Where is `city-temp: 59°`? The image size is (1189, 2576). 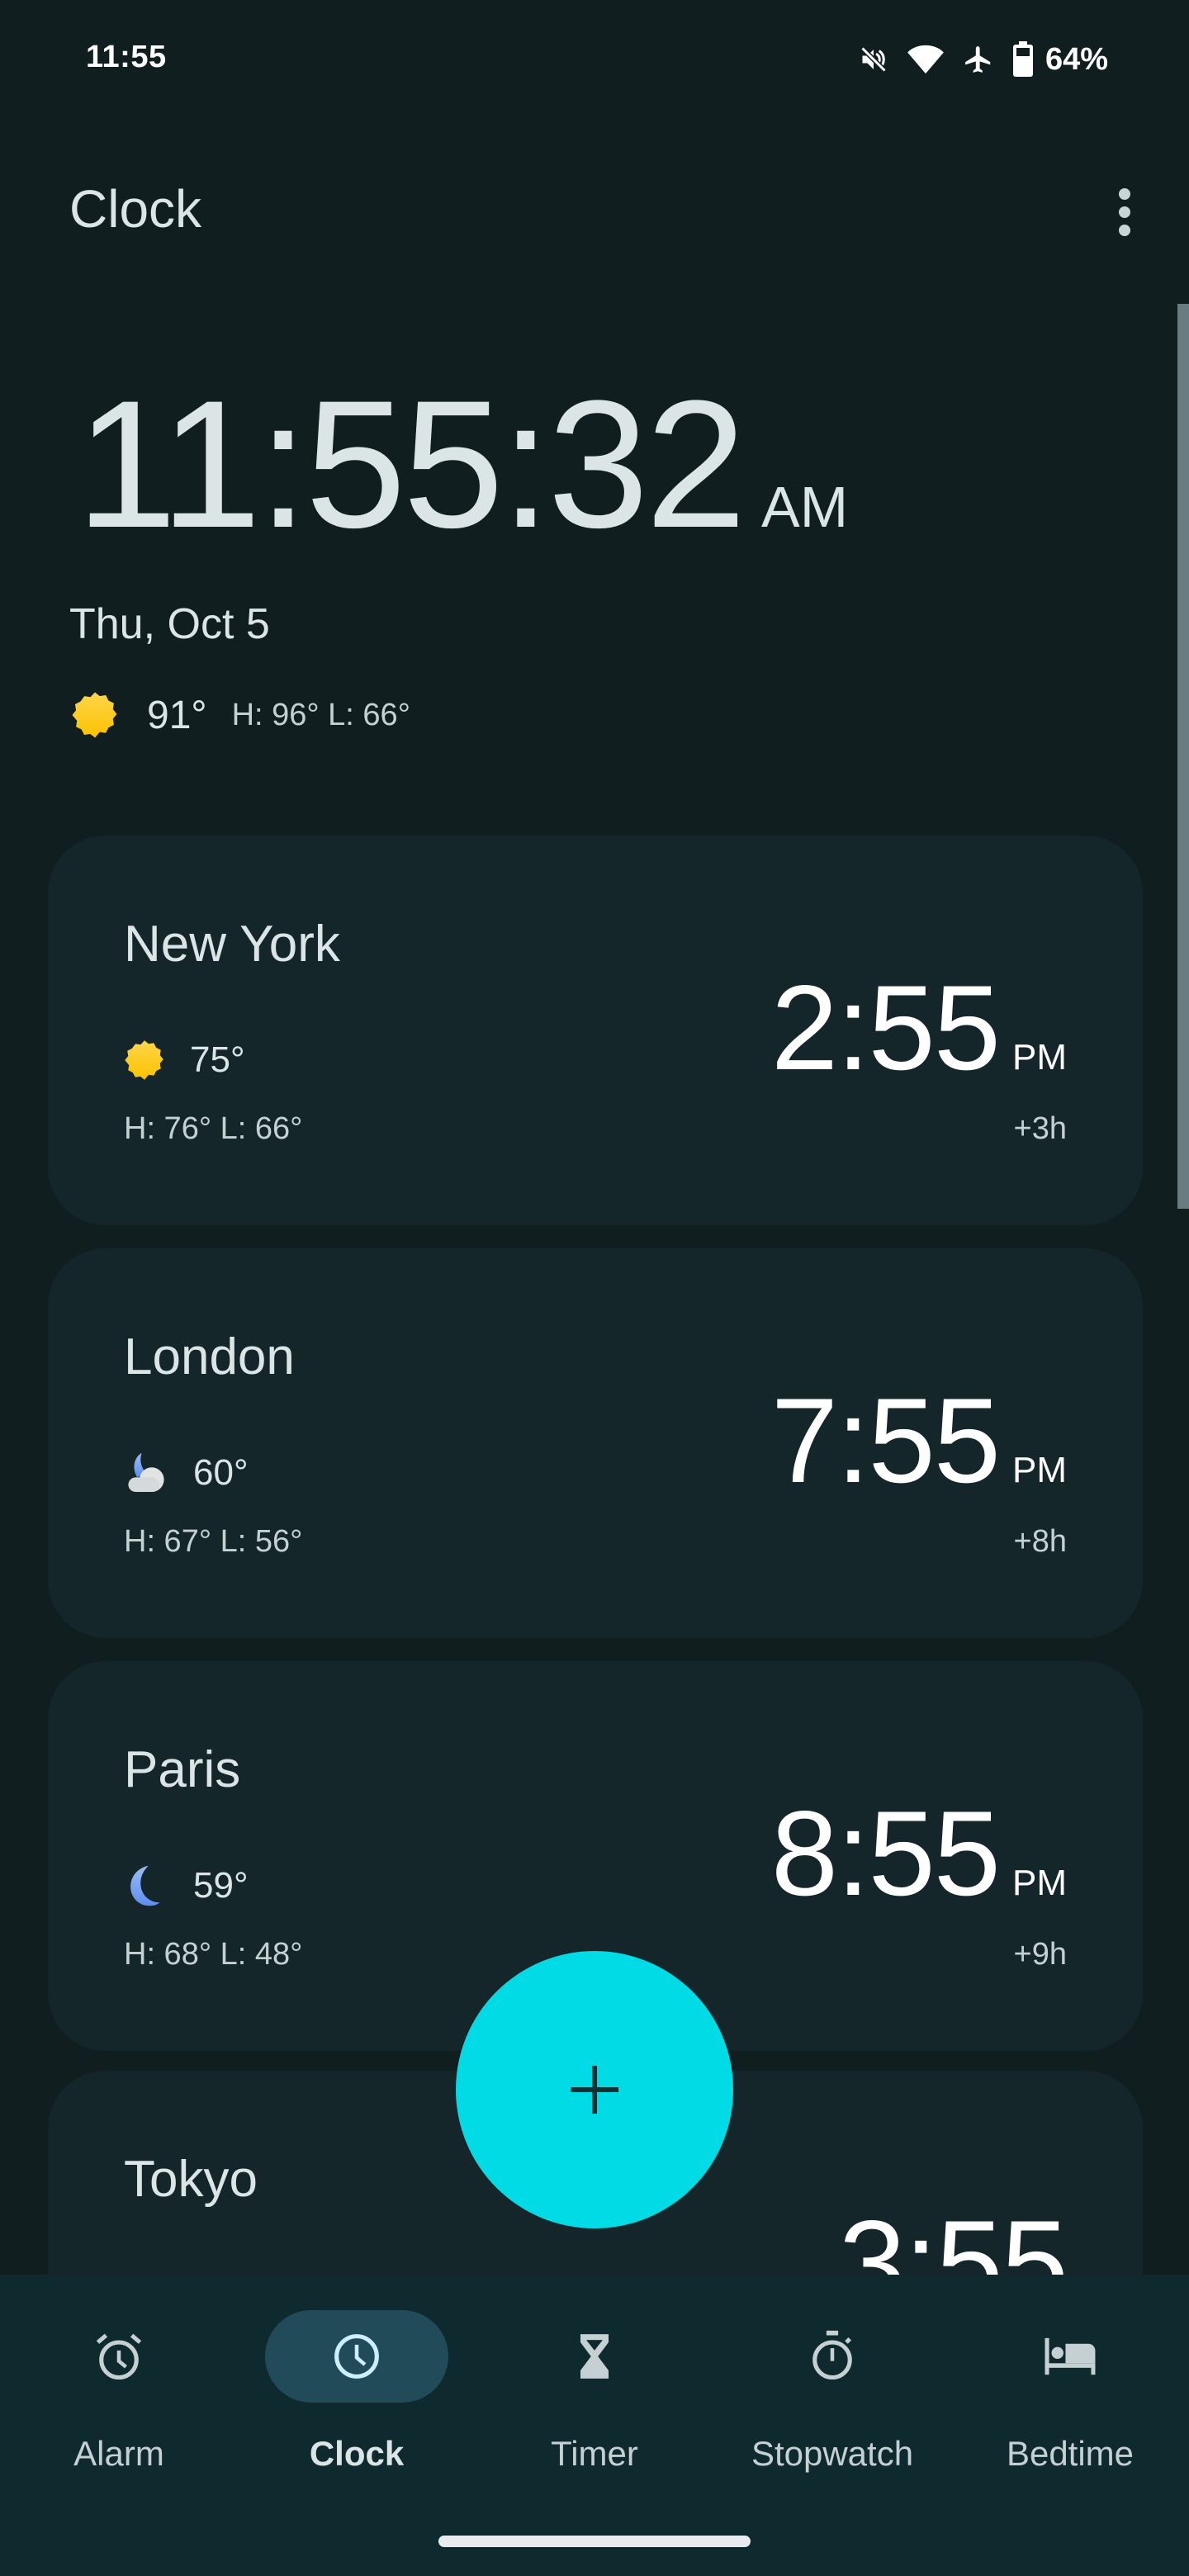
city-temp: 59° is located at coordinates (221, 1885).